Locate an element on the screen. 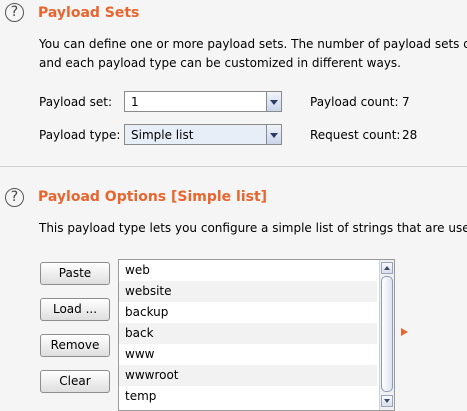  remove-button: Remove is located at coordinates (75, 345).